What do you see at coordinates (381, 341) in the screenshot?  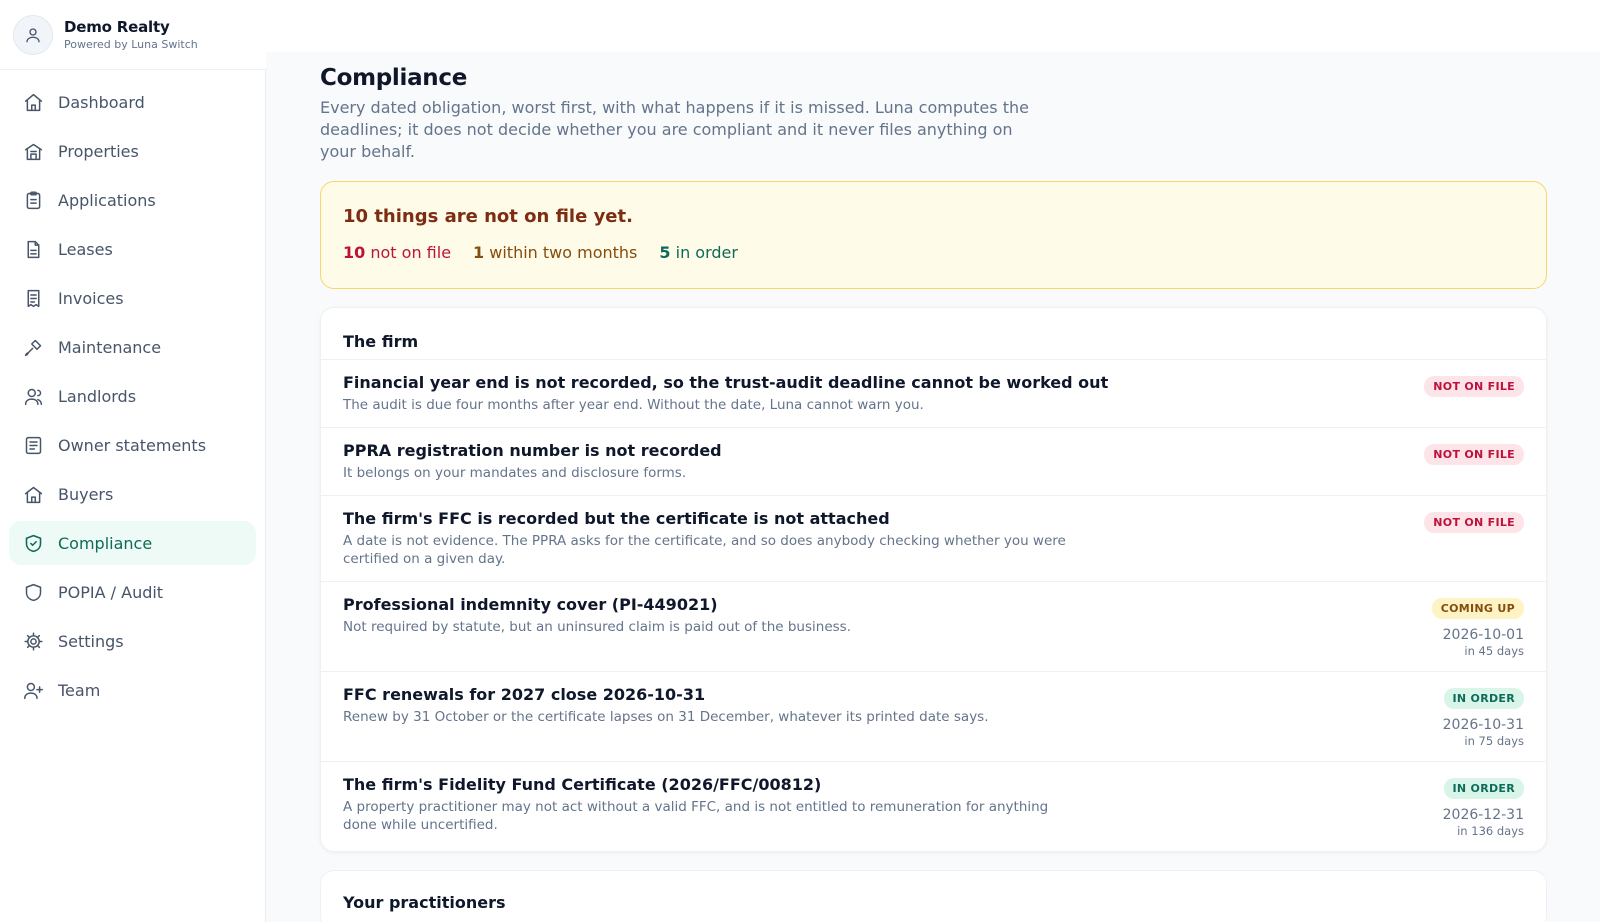 I see `section-heading: The firm` at bounding box center [381, 341].